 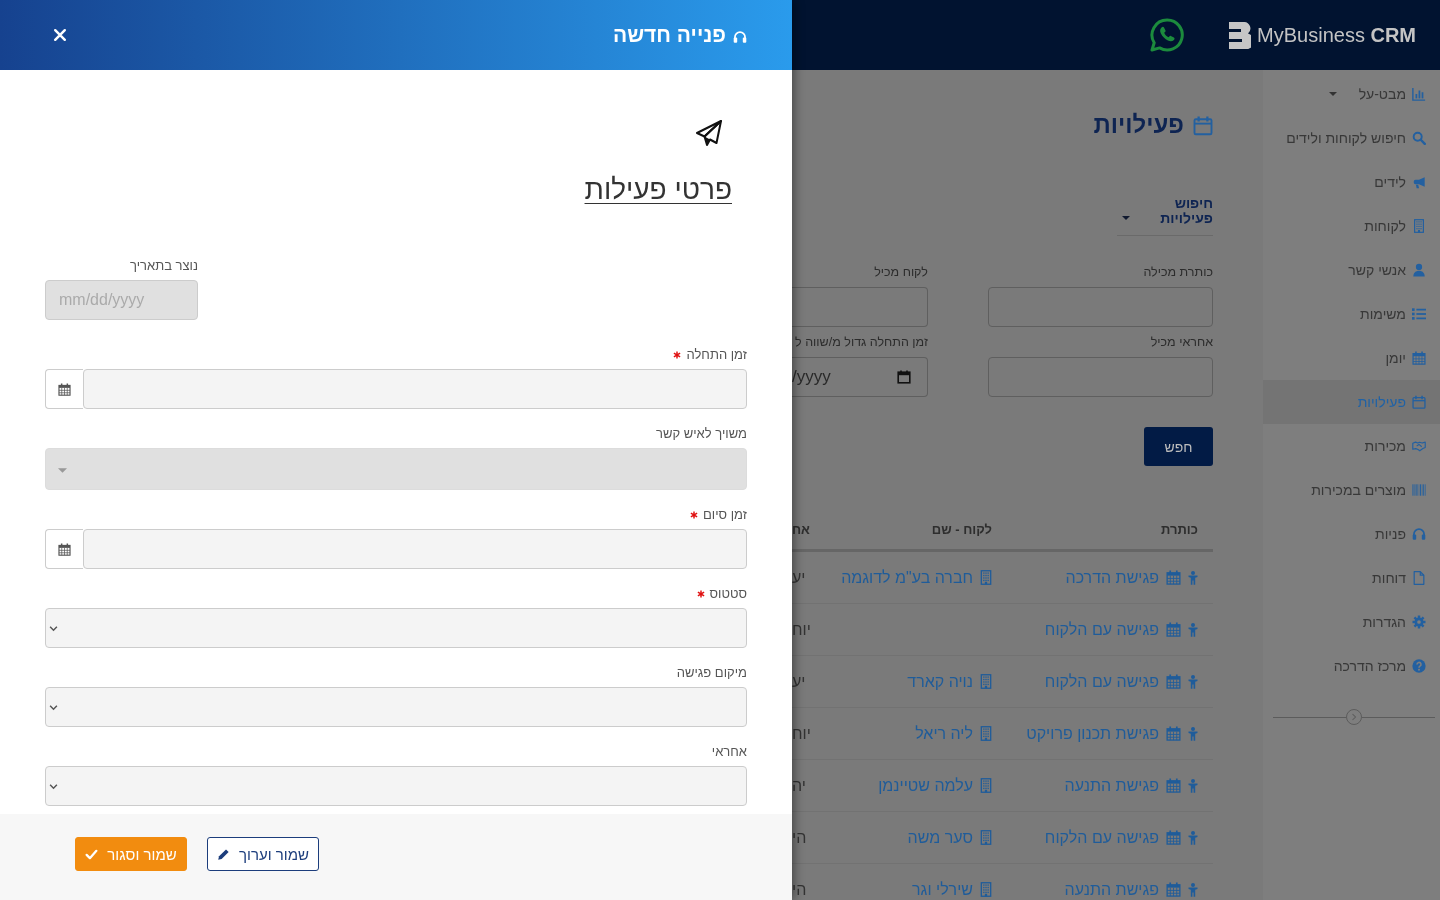 I want to click on customer-link: חברה בע"מ לדוגמה, so click(x=916, y=577).